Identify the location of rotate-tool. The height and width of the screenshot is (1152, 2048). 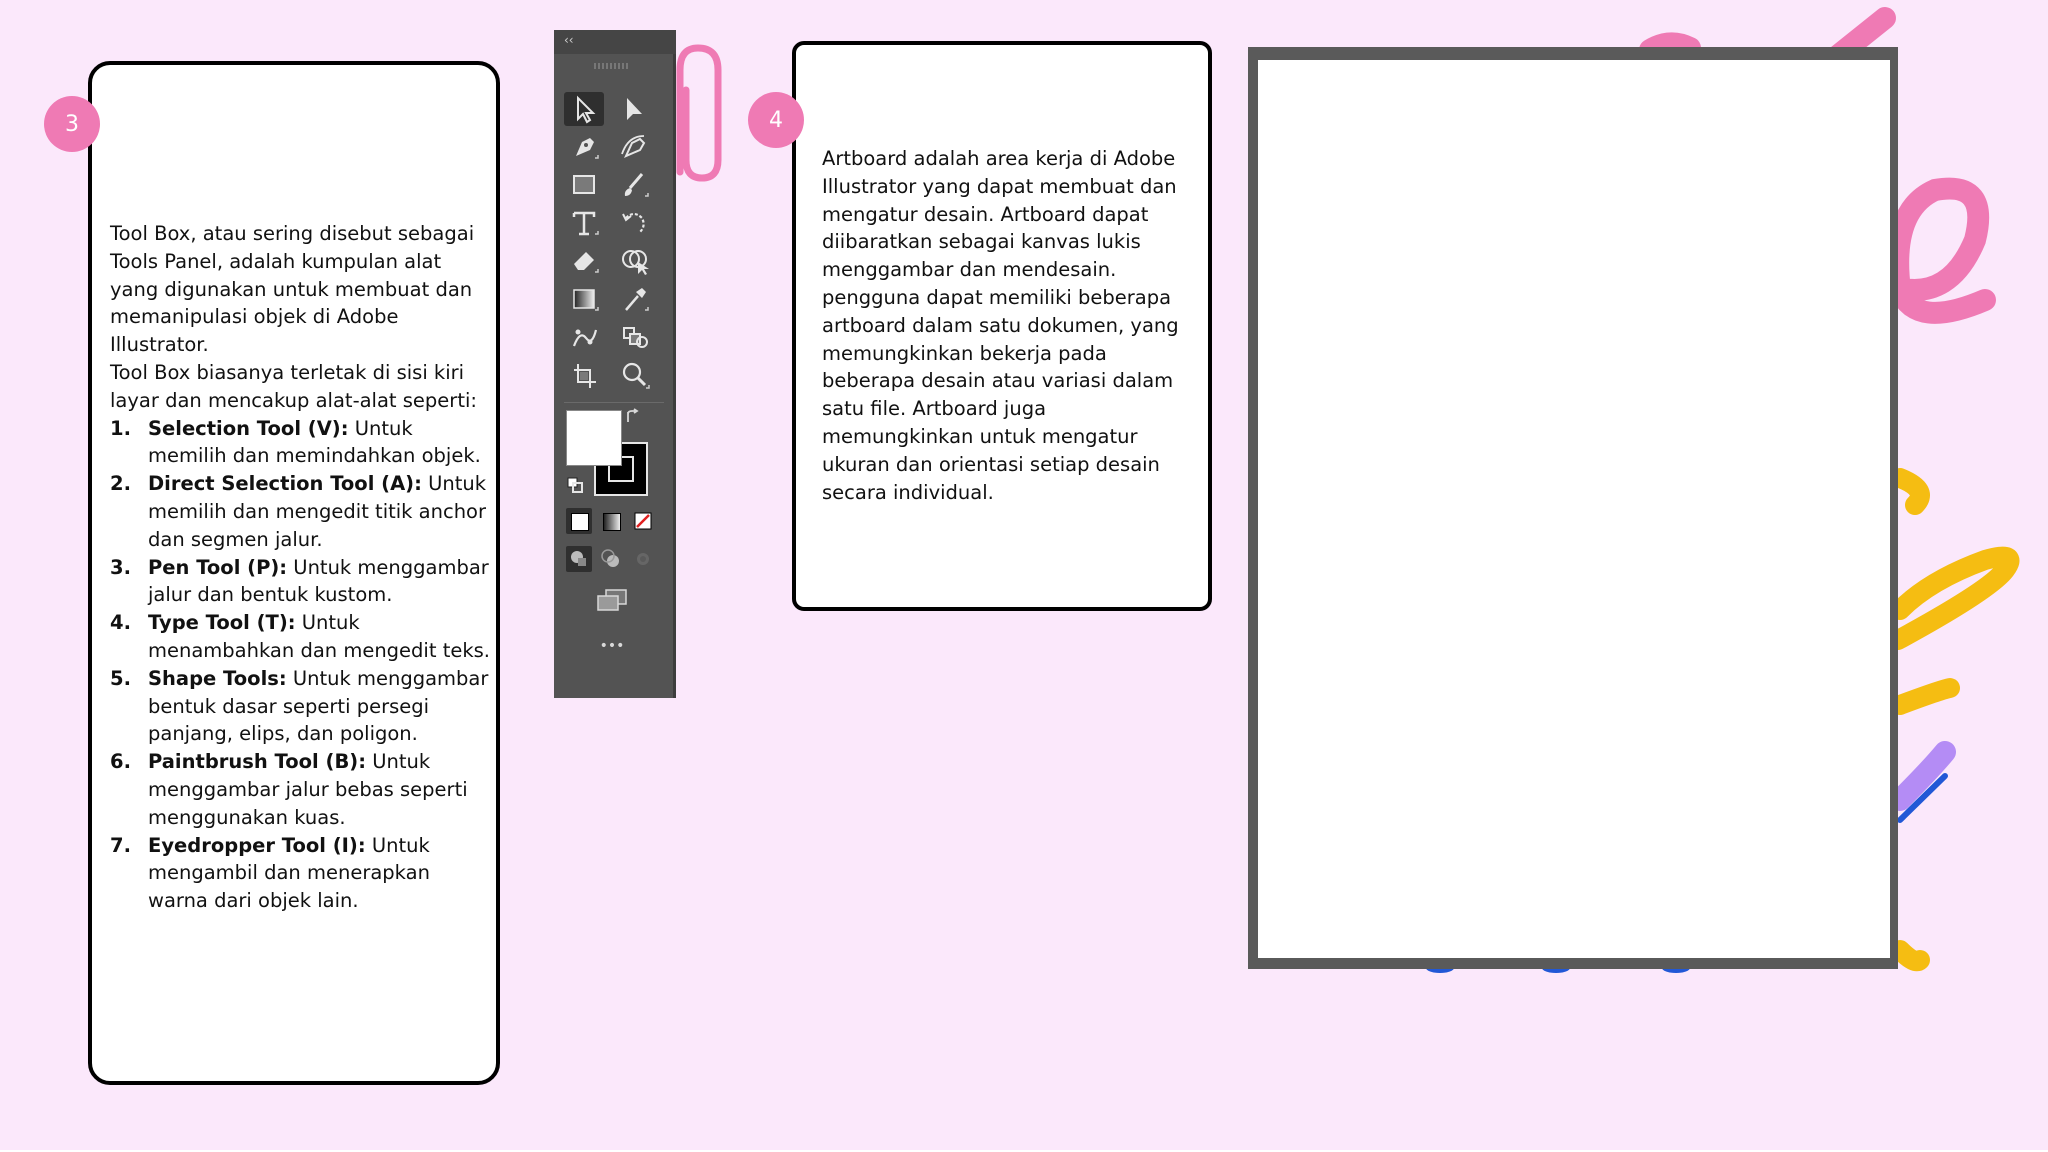
(634, 223).